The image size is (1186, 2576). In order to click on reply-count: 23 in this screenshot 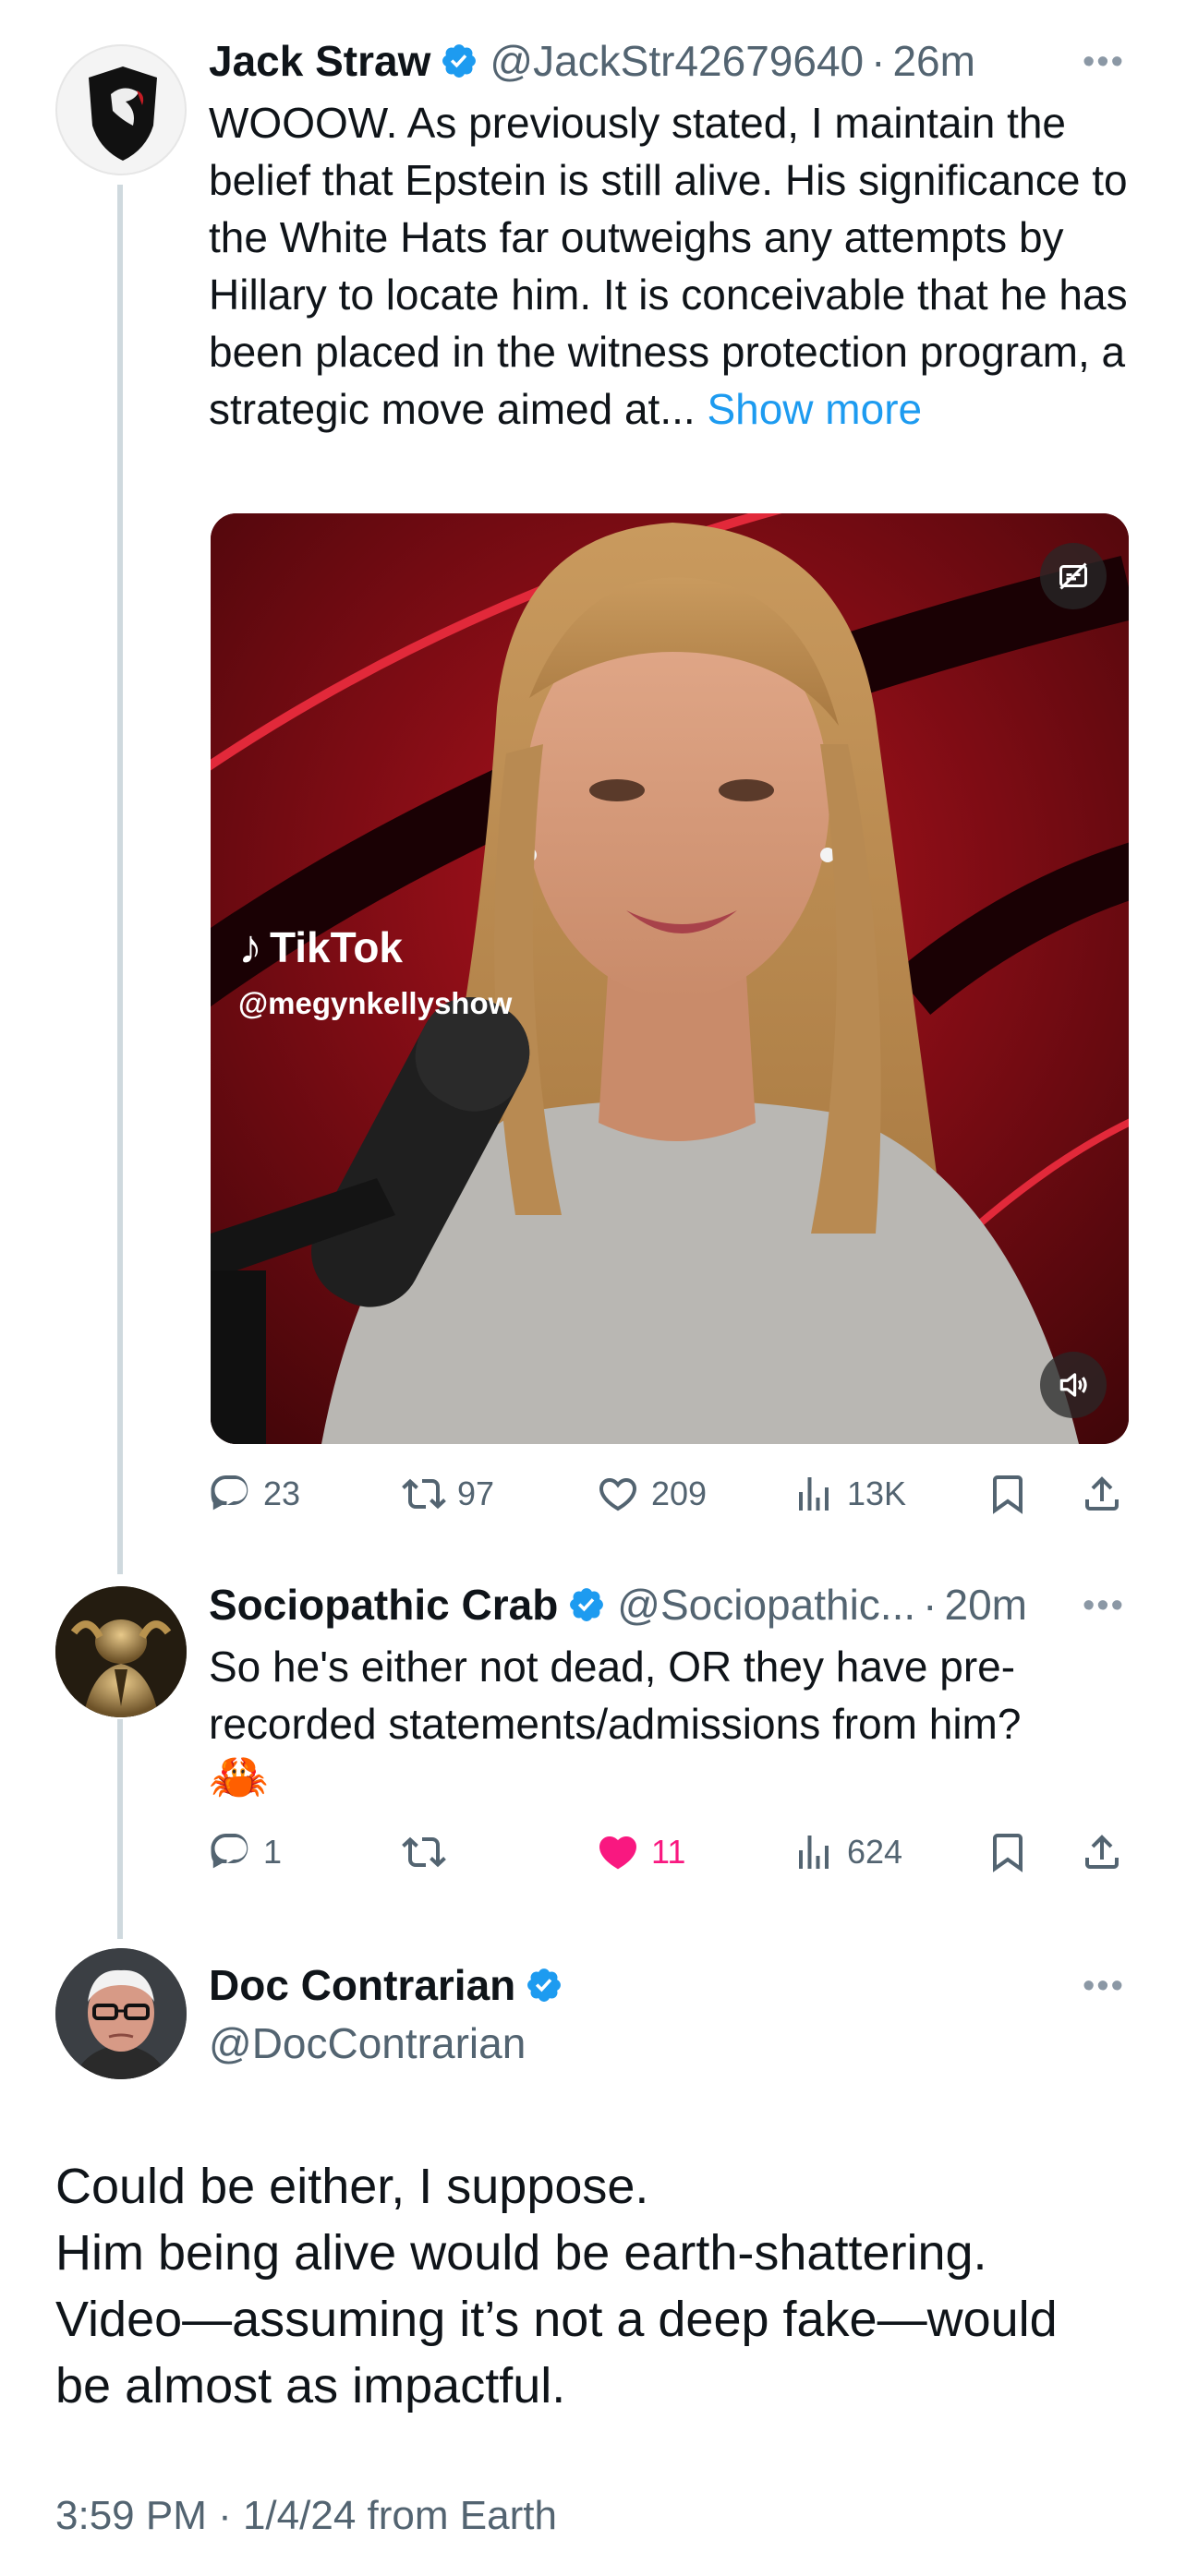, I will do `click(282, 1493)`.